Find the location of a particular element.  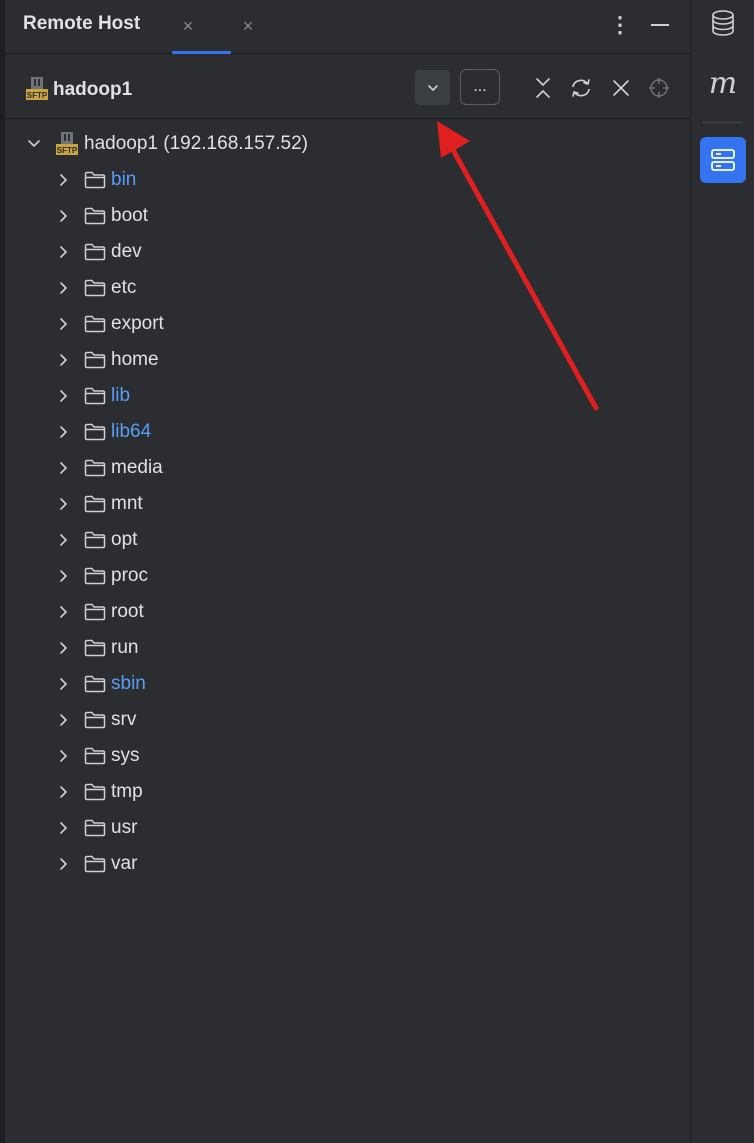

tree-row: sbin is located at coordinates (347, 684).